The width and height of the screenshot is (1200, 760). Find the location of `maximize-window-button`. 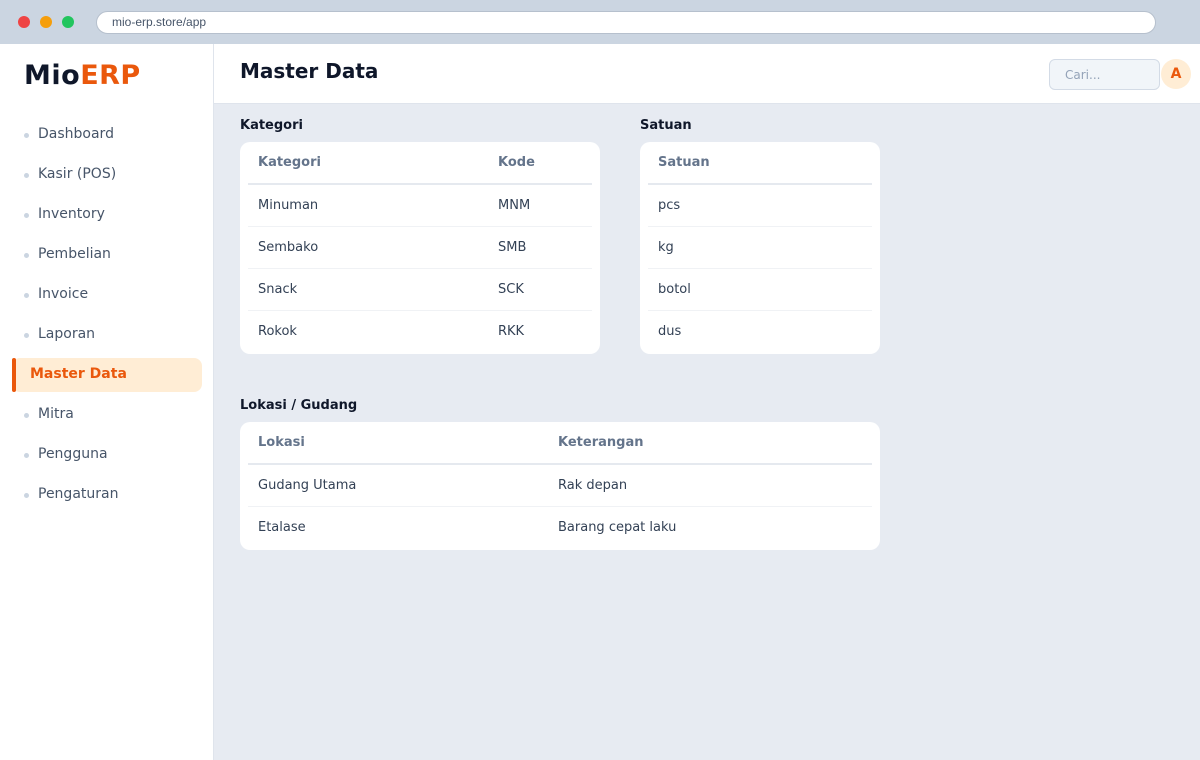

maximize-window-button is located at coordinates (68, 22).